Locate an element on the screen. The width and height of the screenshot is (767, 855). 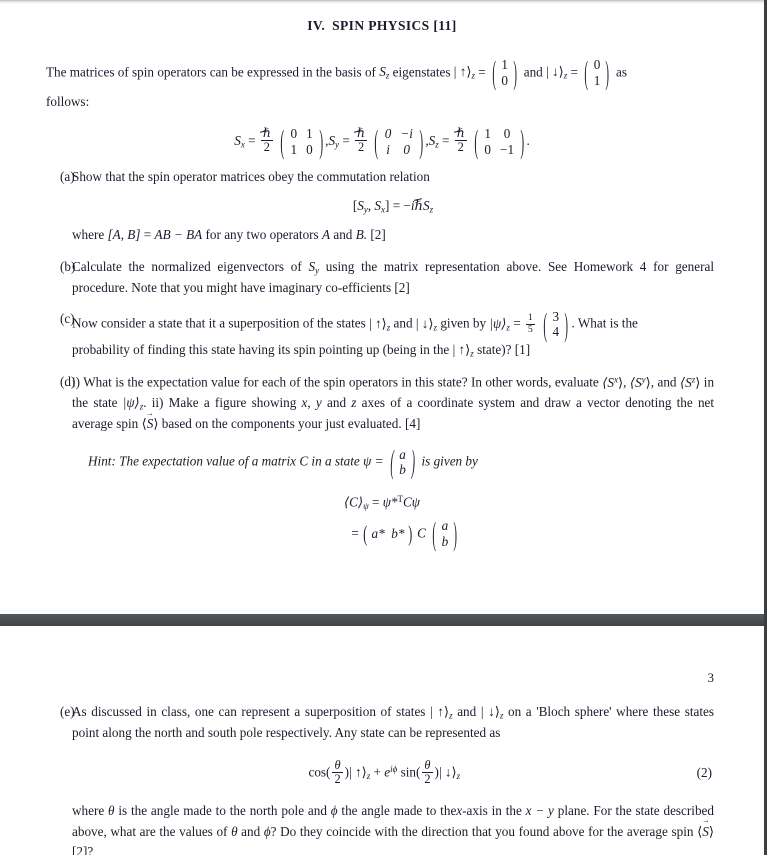
avg-spin-close: ⟩ is located at coordinates (156, 424).